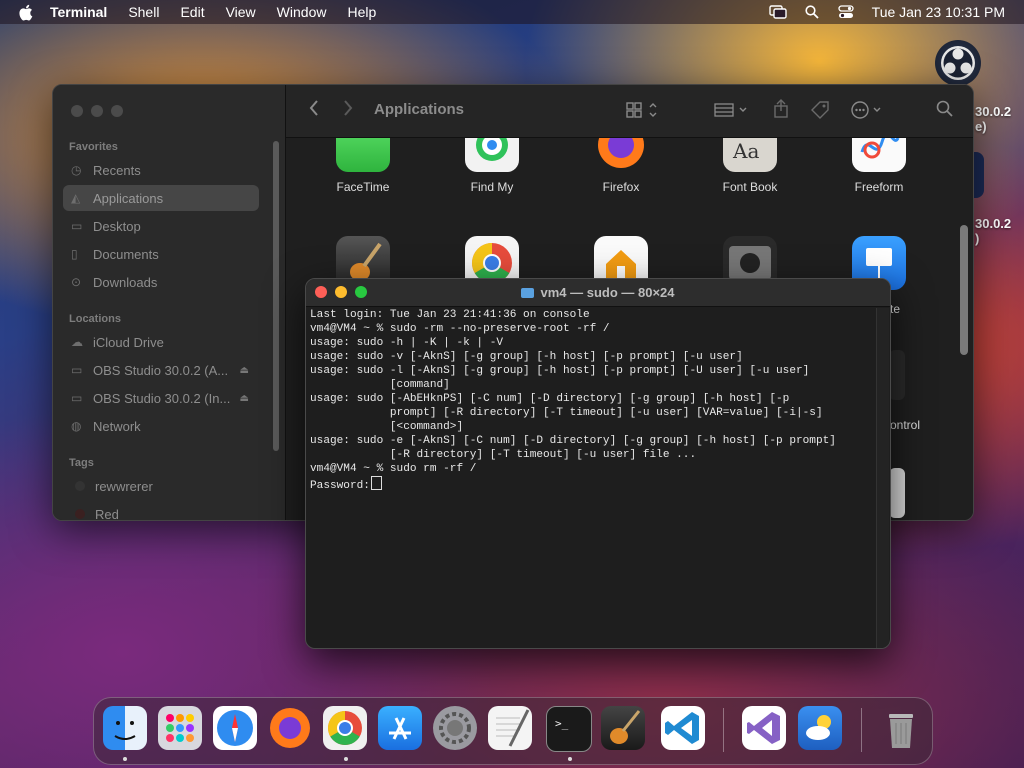 The width and height of the screenshot is (1024, 768). Describe the element at coordinates (964, 290) in the screenshot. I see `finder-scrollbar` at that location.